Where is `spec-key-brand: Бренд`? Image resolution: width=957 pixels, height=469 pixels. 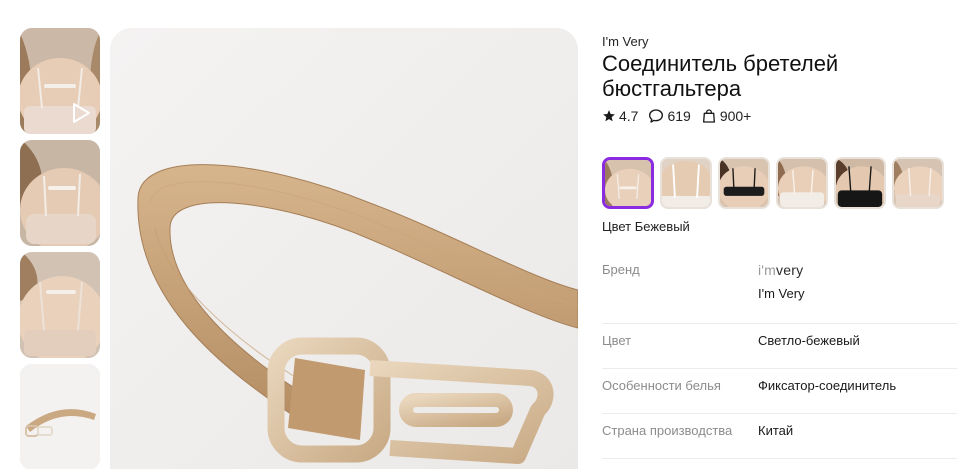 spec-key-brand: Бренд is located at coordinates (621, 269).